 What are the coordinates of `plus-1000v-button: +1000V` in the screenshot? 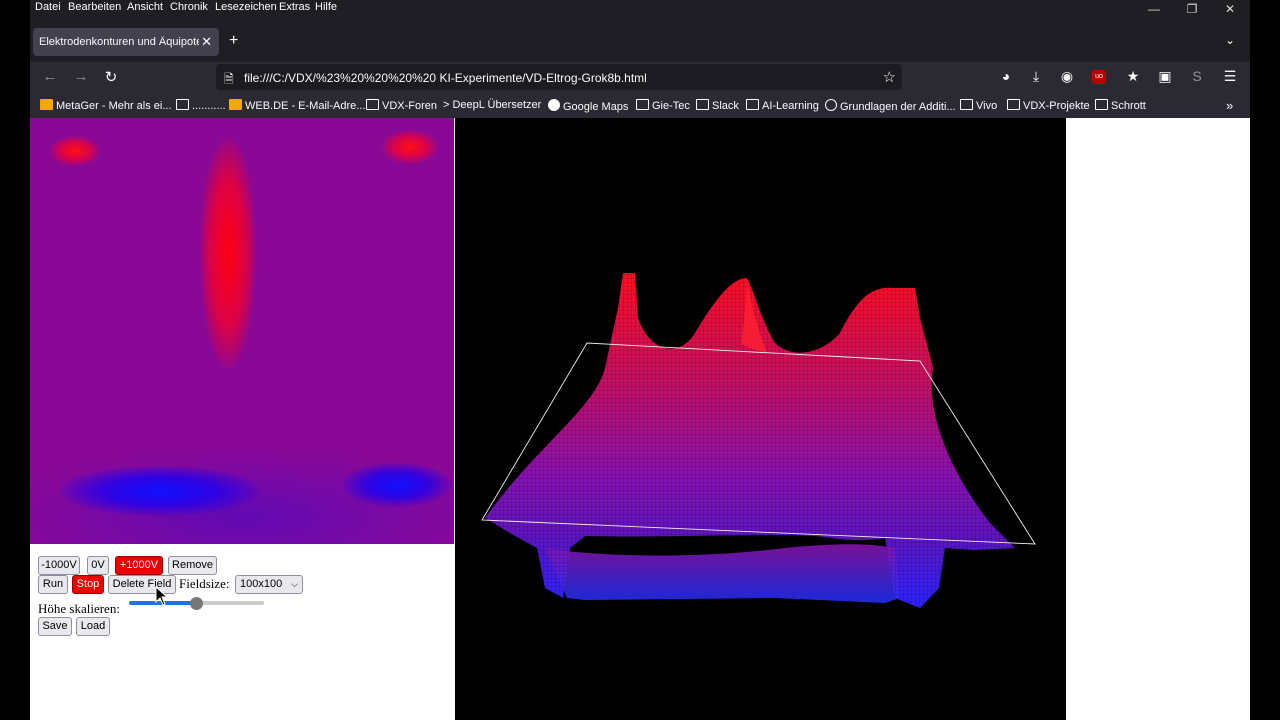 It's located at (139, 565).